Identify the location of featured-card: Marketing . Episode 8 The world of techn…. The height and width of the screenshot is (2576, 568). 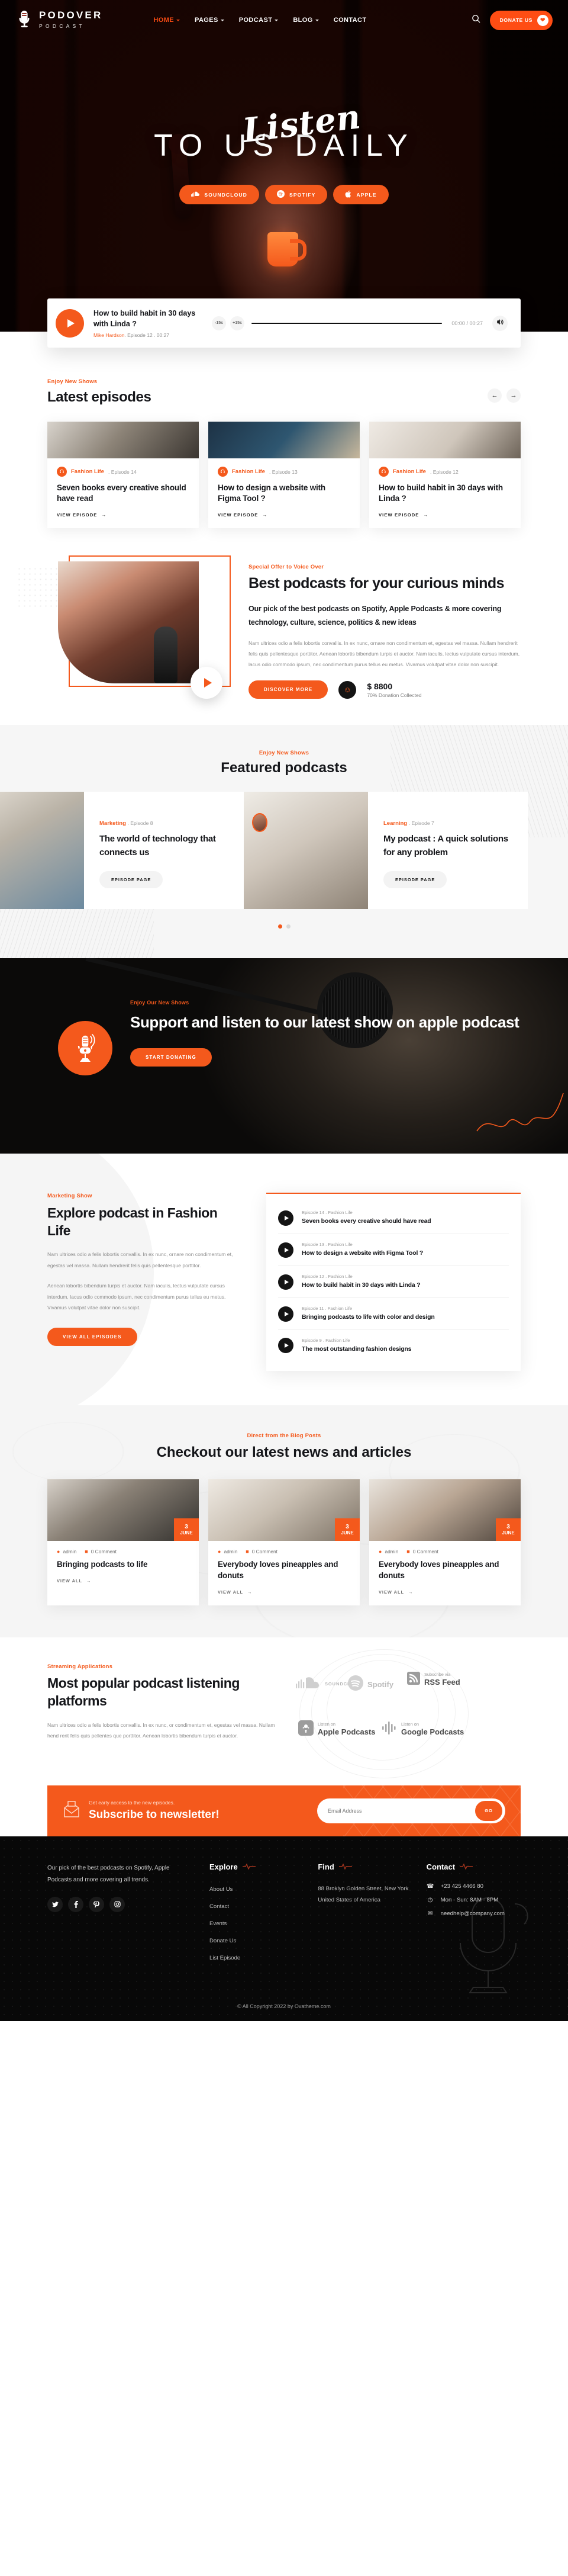
(122, 851).